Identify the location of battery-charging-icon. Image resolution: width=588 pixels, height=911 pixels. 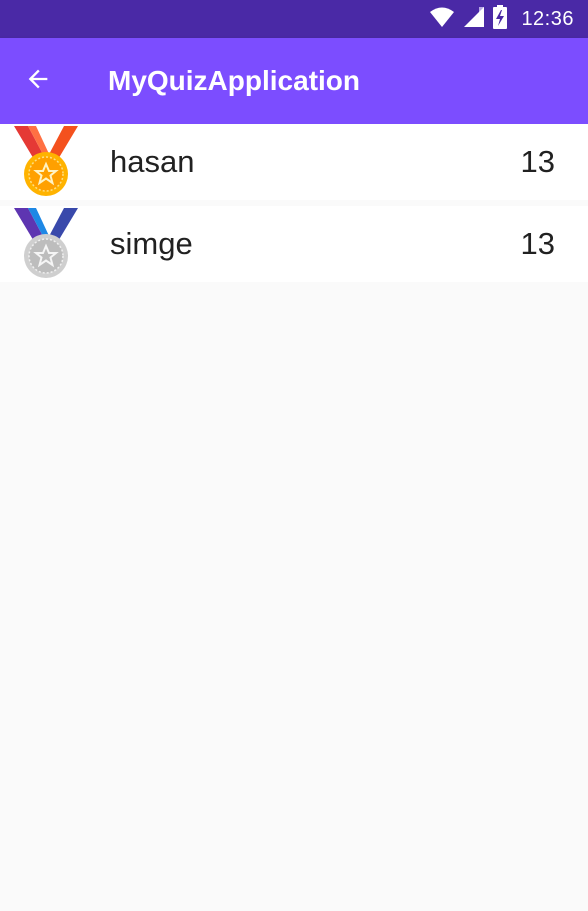
(500, 19).